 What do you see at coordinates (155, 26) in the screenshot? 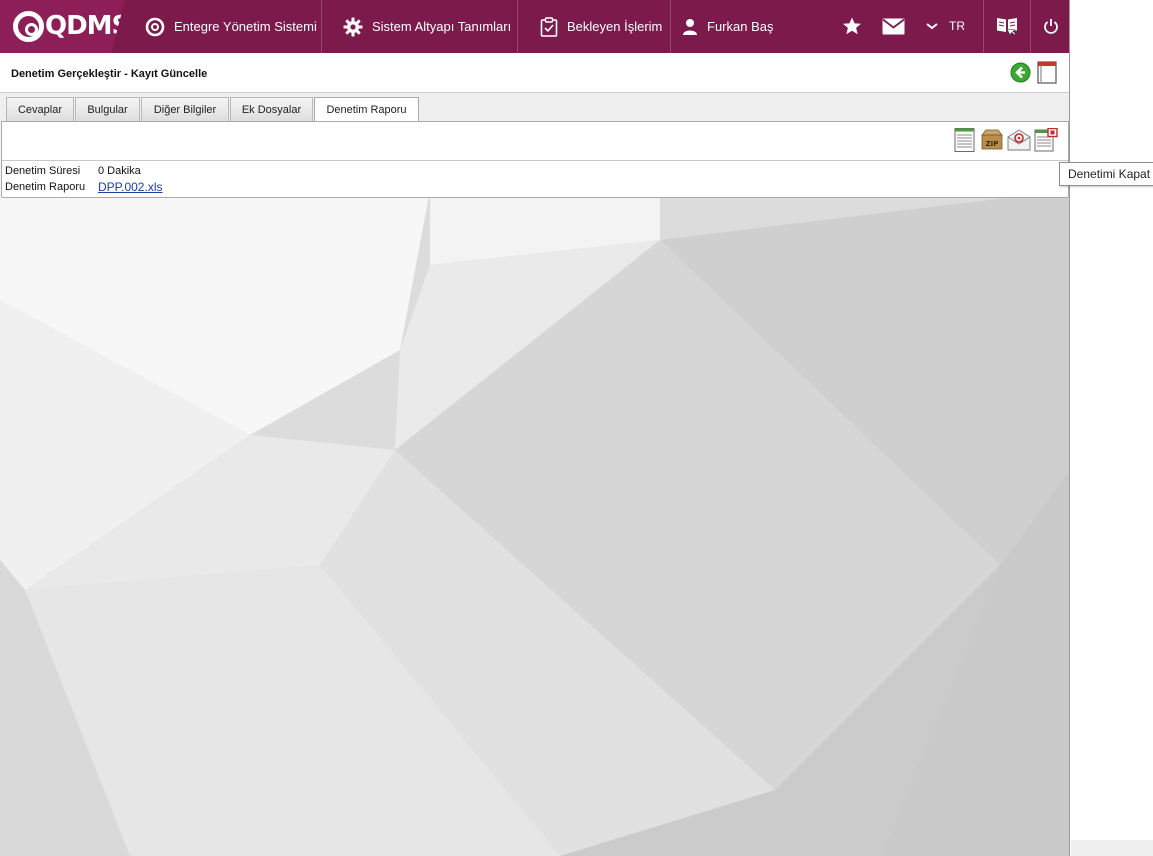
I see `qdms-circle-icon` at bounding box center [155, 26].